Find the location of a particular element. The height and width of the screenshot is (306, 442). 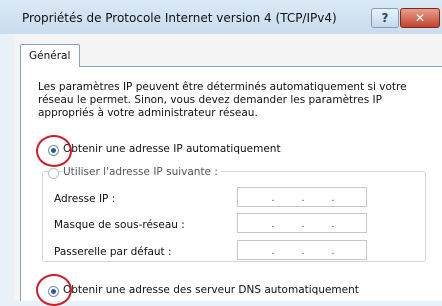

ip-address-field: . . . is located at coordinates (302, 197).